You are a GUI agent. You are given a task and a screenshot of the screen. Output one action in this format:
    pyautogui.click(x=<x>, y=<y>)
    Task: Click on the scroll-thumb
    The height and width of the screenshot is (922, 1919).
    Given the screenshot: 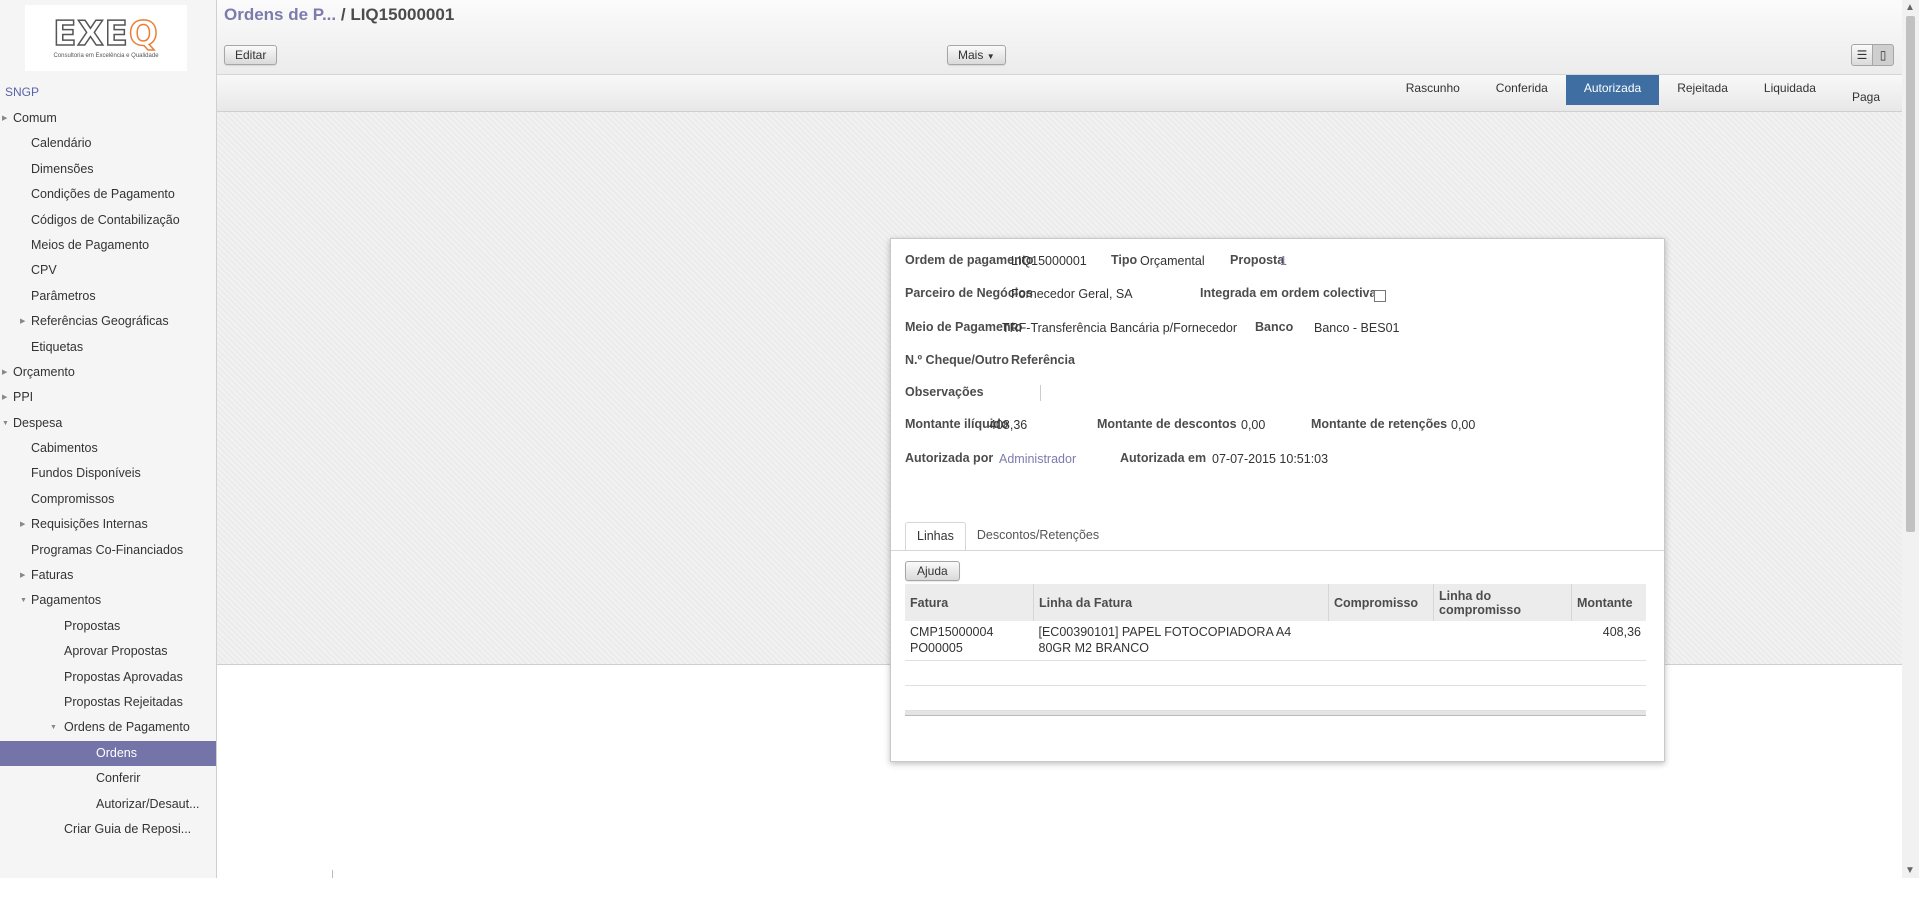 What is the action you would take?
    pyautogui.click(x=1910, y=274)
    